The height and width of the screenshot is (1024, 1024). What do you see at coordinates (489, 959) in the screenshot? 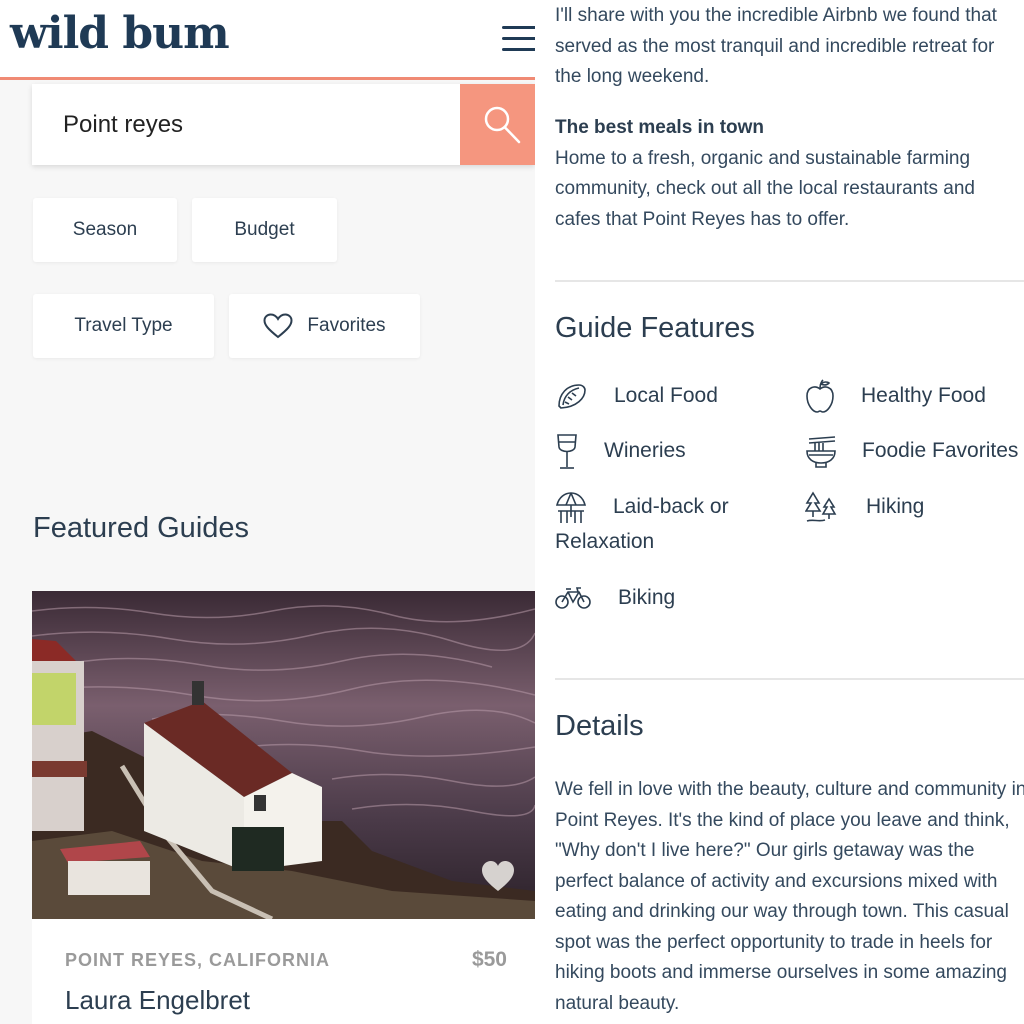
I see `card-price: $50` at bounding box center [489, 959].